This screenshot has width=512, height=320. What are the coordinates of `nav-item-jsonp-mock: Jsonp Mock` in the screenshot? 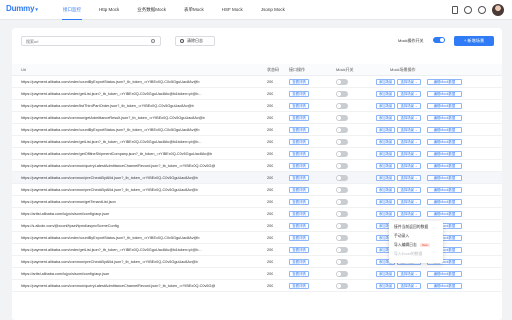 It's located at (273, 10).